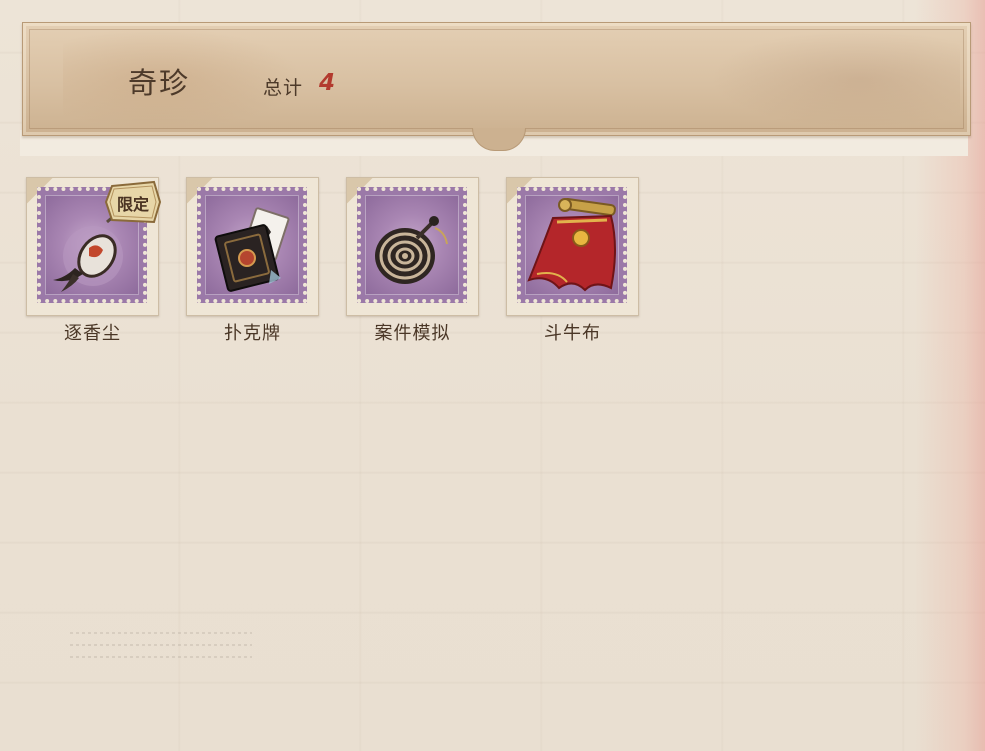 The width and height of the screenshot is (985, 751). I want to click on stamp-frame: 限定, so click(94, 246).